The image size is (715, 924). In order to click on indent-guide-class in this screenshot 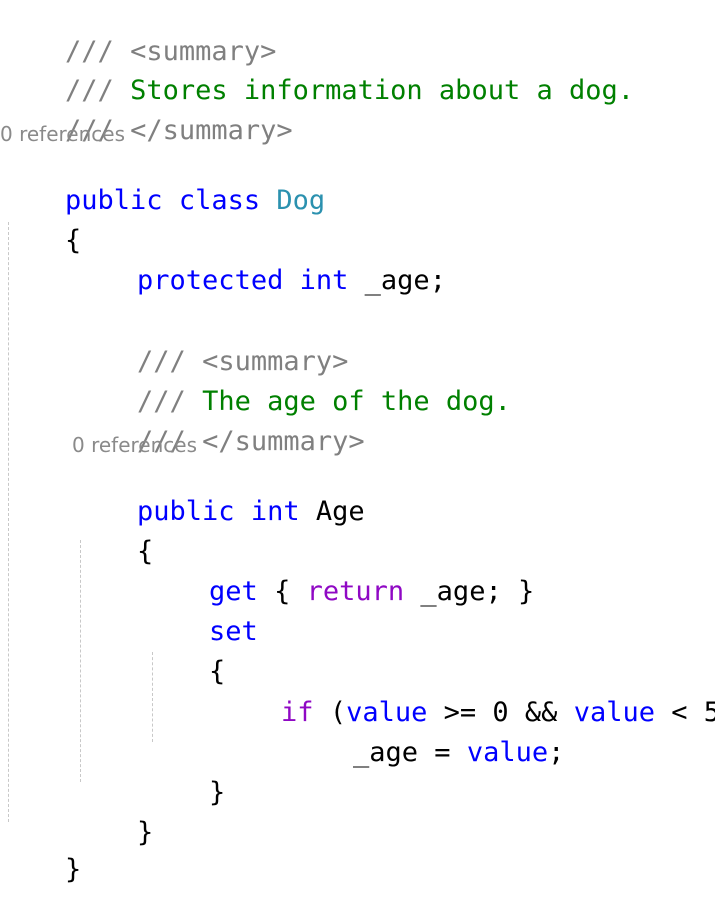, I will do `click(8, 522)`.